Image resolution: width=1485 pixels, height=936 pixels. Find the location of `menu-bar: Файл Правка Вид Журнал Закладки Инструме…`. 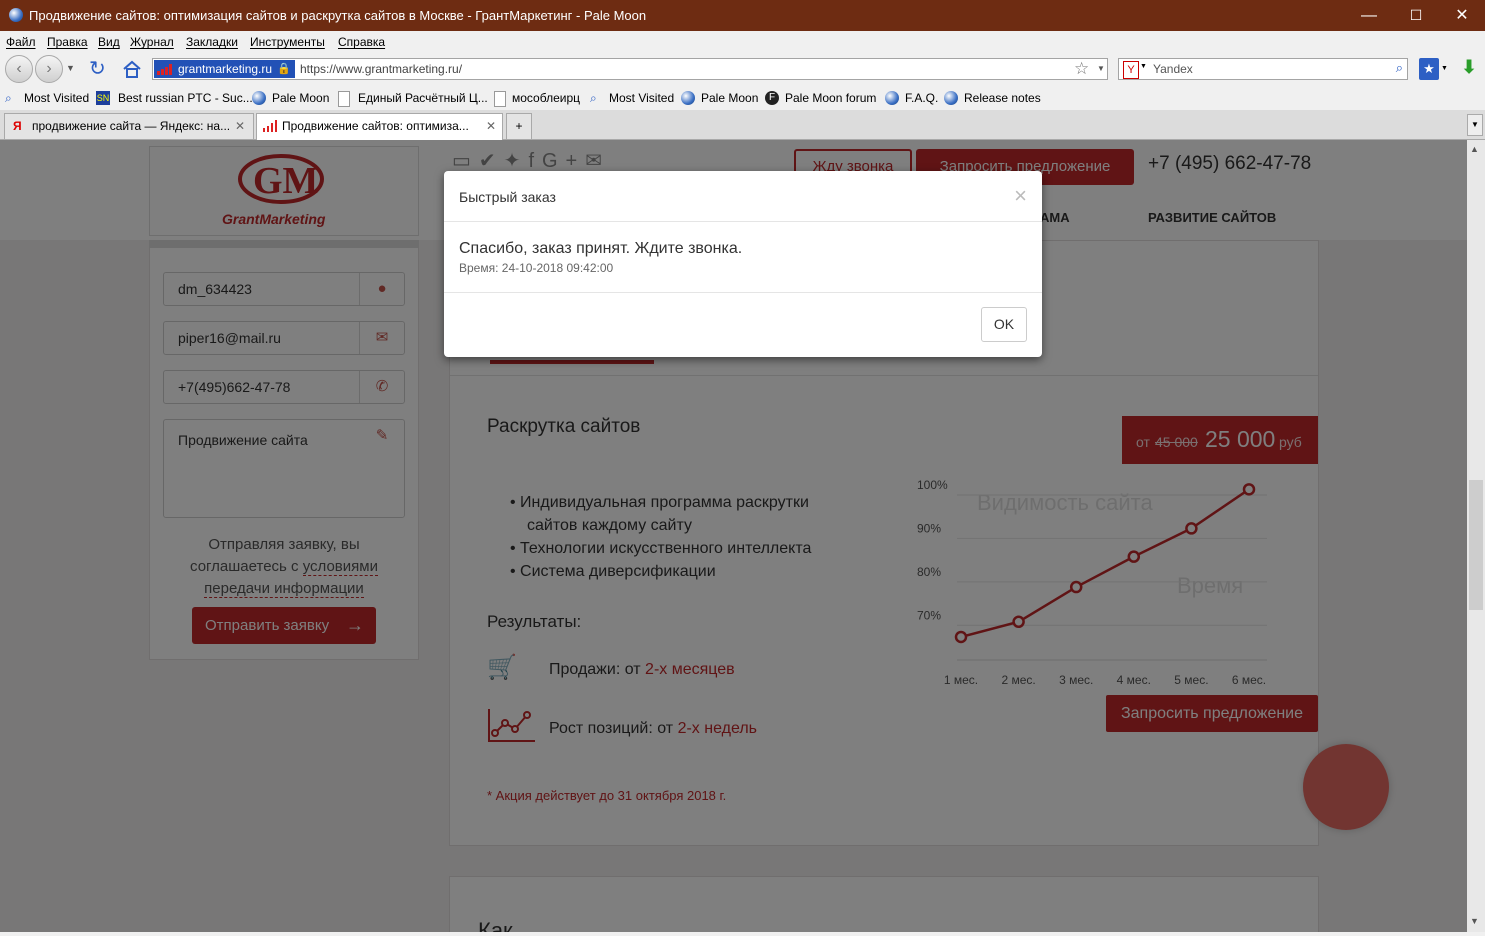

menu-bar: Файл Правка Вид Журнал Закладки Инструме… is located at coordinates (742, 42).